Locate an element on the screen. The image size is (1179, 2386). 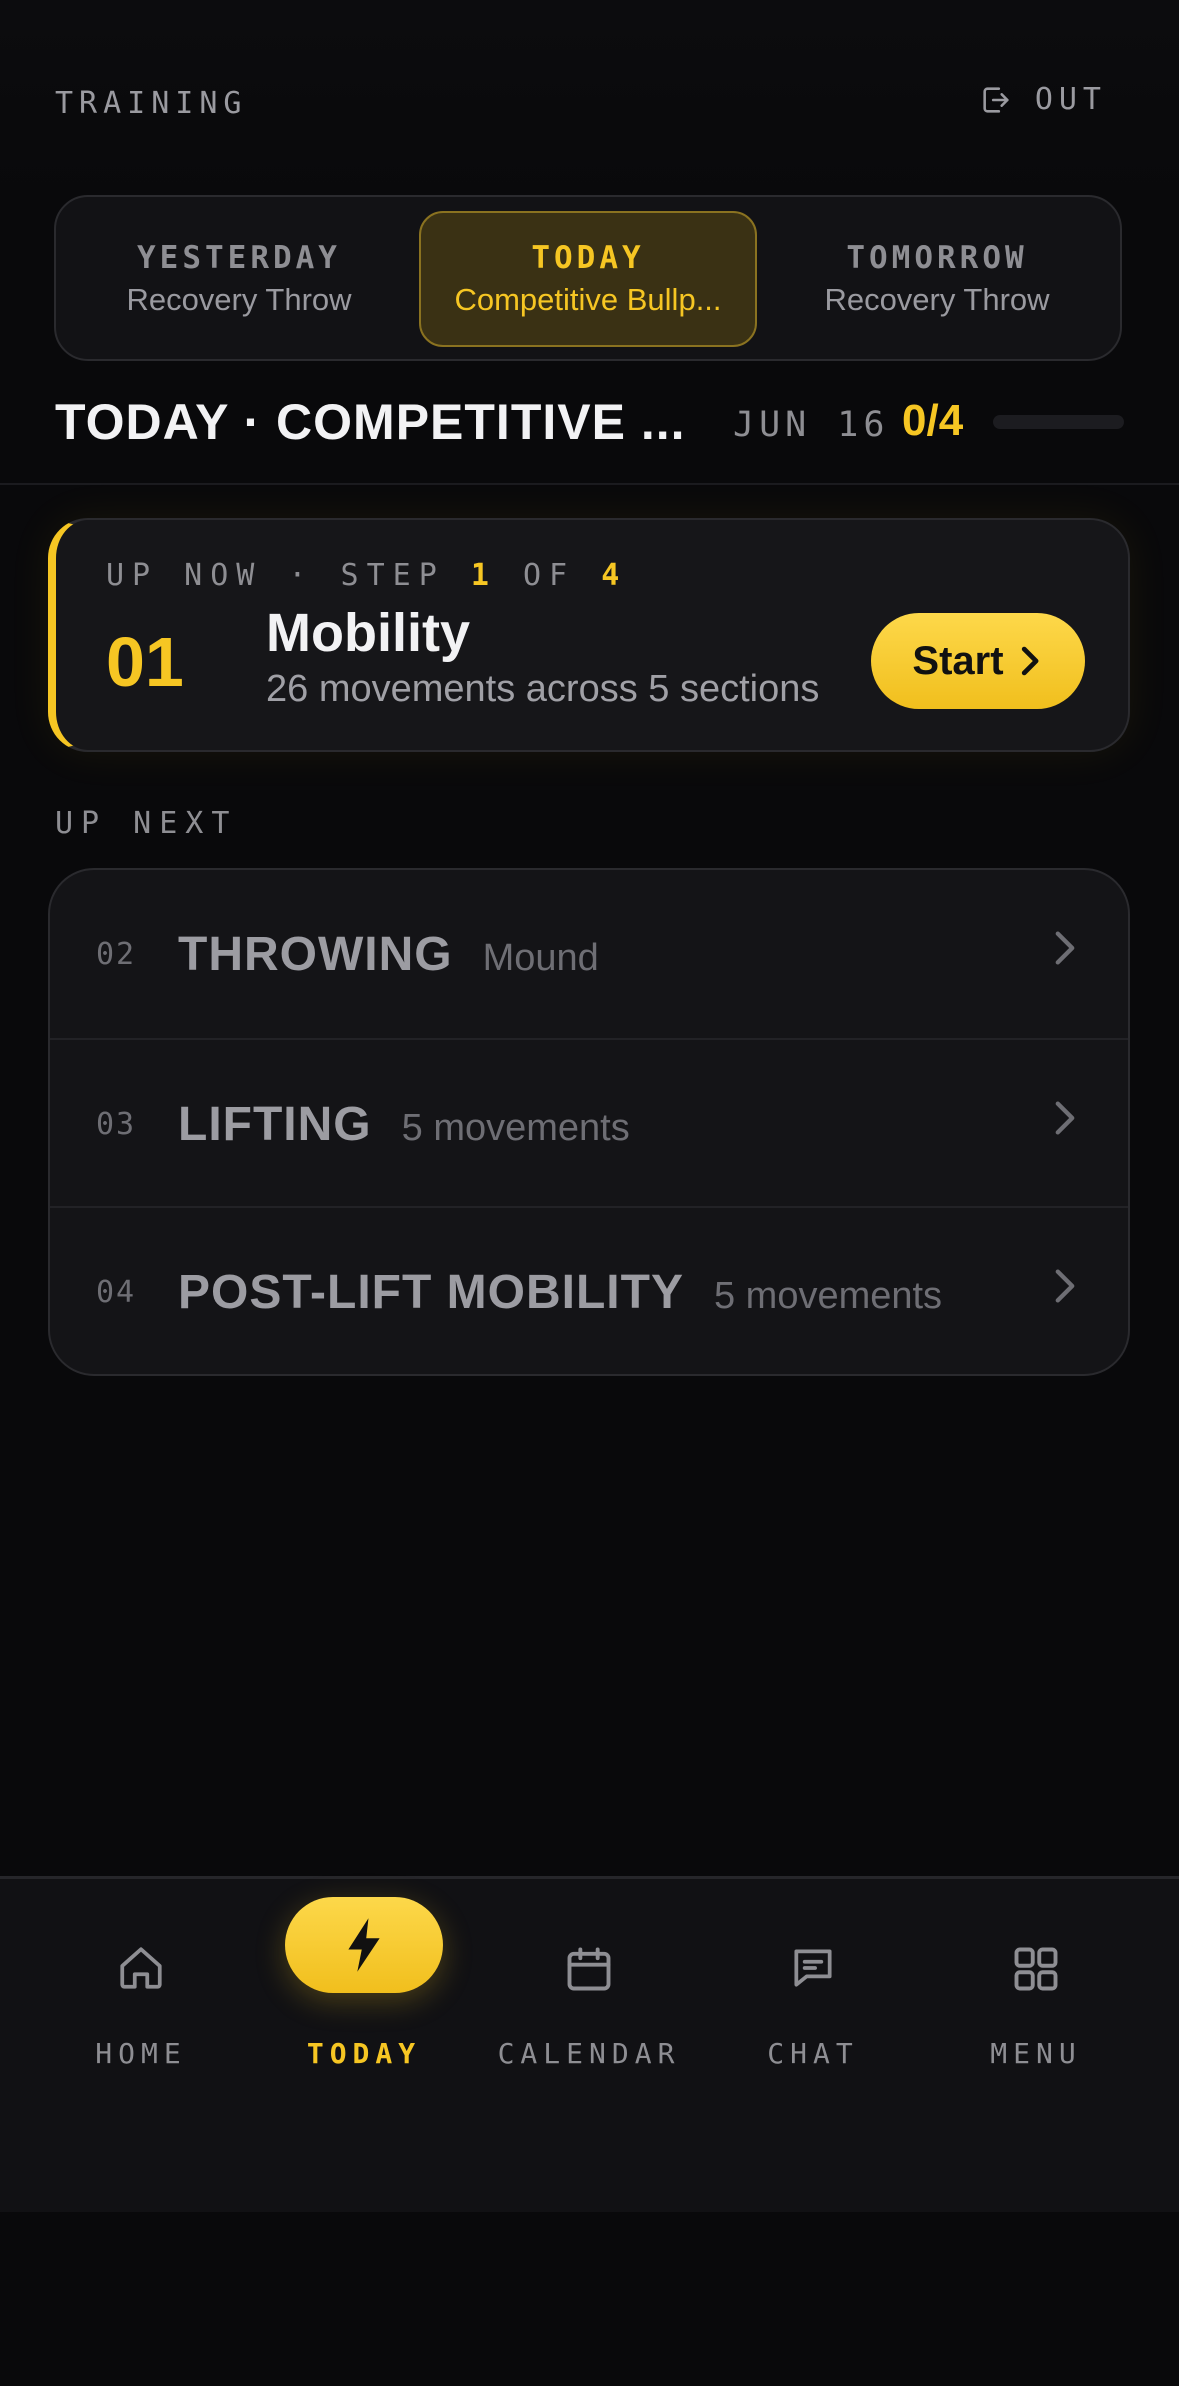
list-item: 02 THROWING Mound is located at coordinates (589, 954).